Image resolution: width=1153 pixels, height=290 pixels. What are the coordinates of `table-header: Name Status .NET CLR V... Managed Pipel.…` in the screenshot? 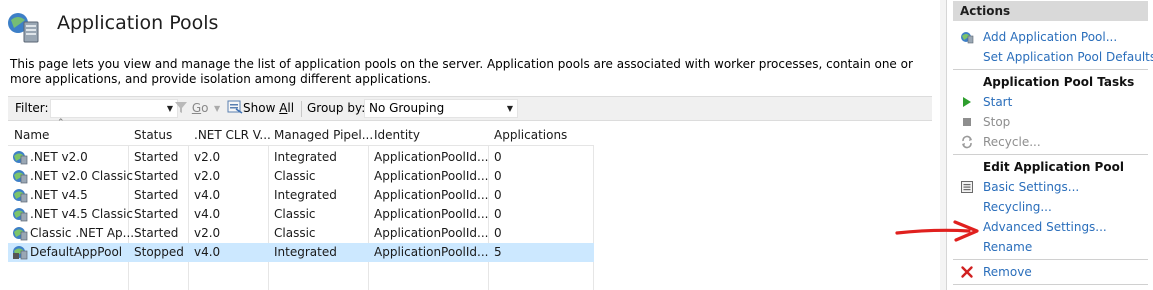 It's located at (301, 135).